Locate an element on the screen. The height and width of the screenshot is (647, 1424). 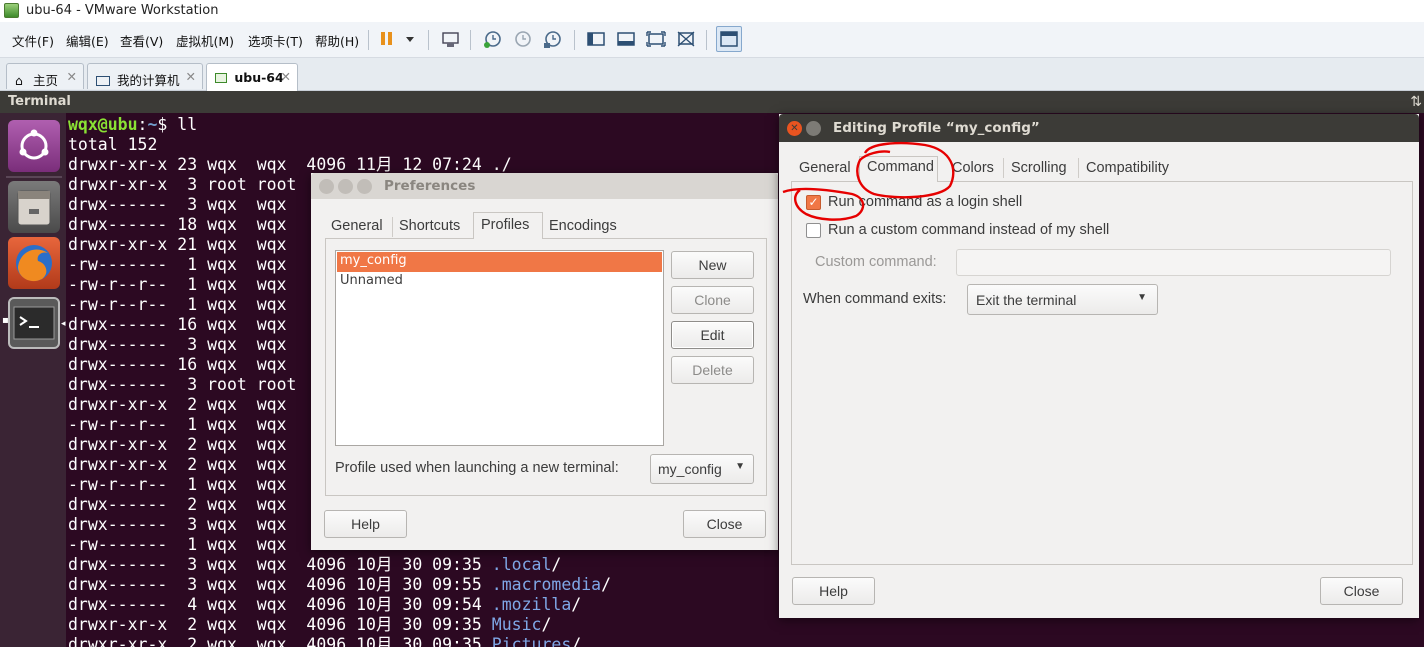
annotation-marks is located at coordinates (868, 181).